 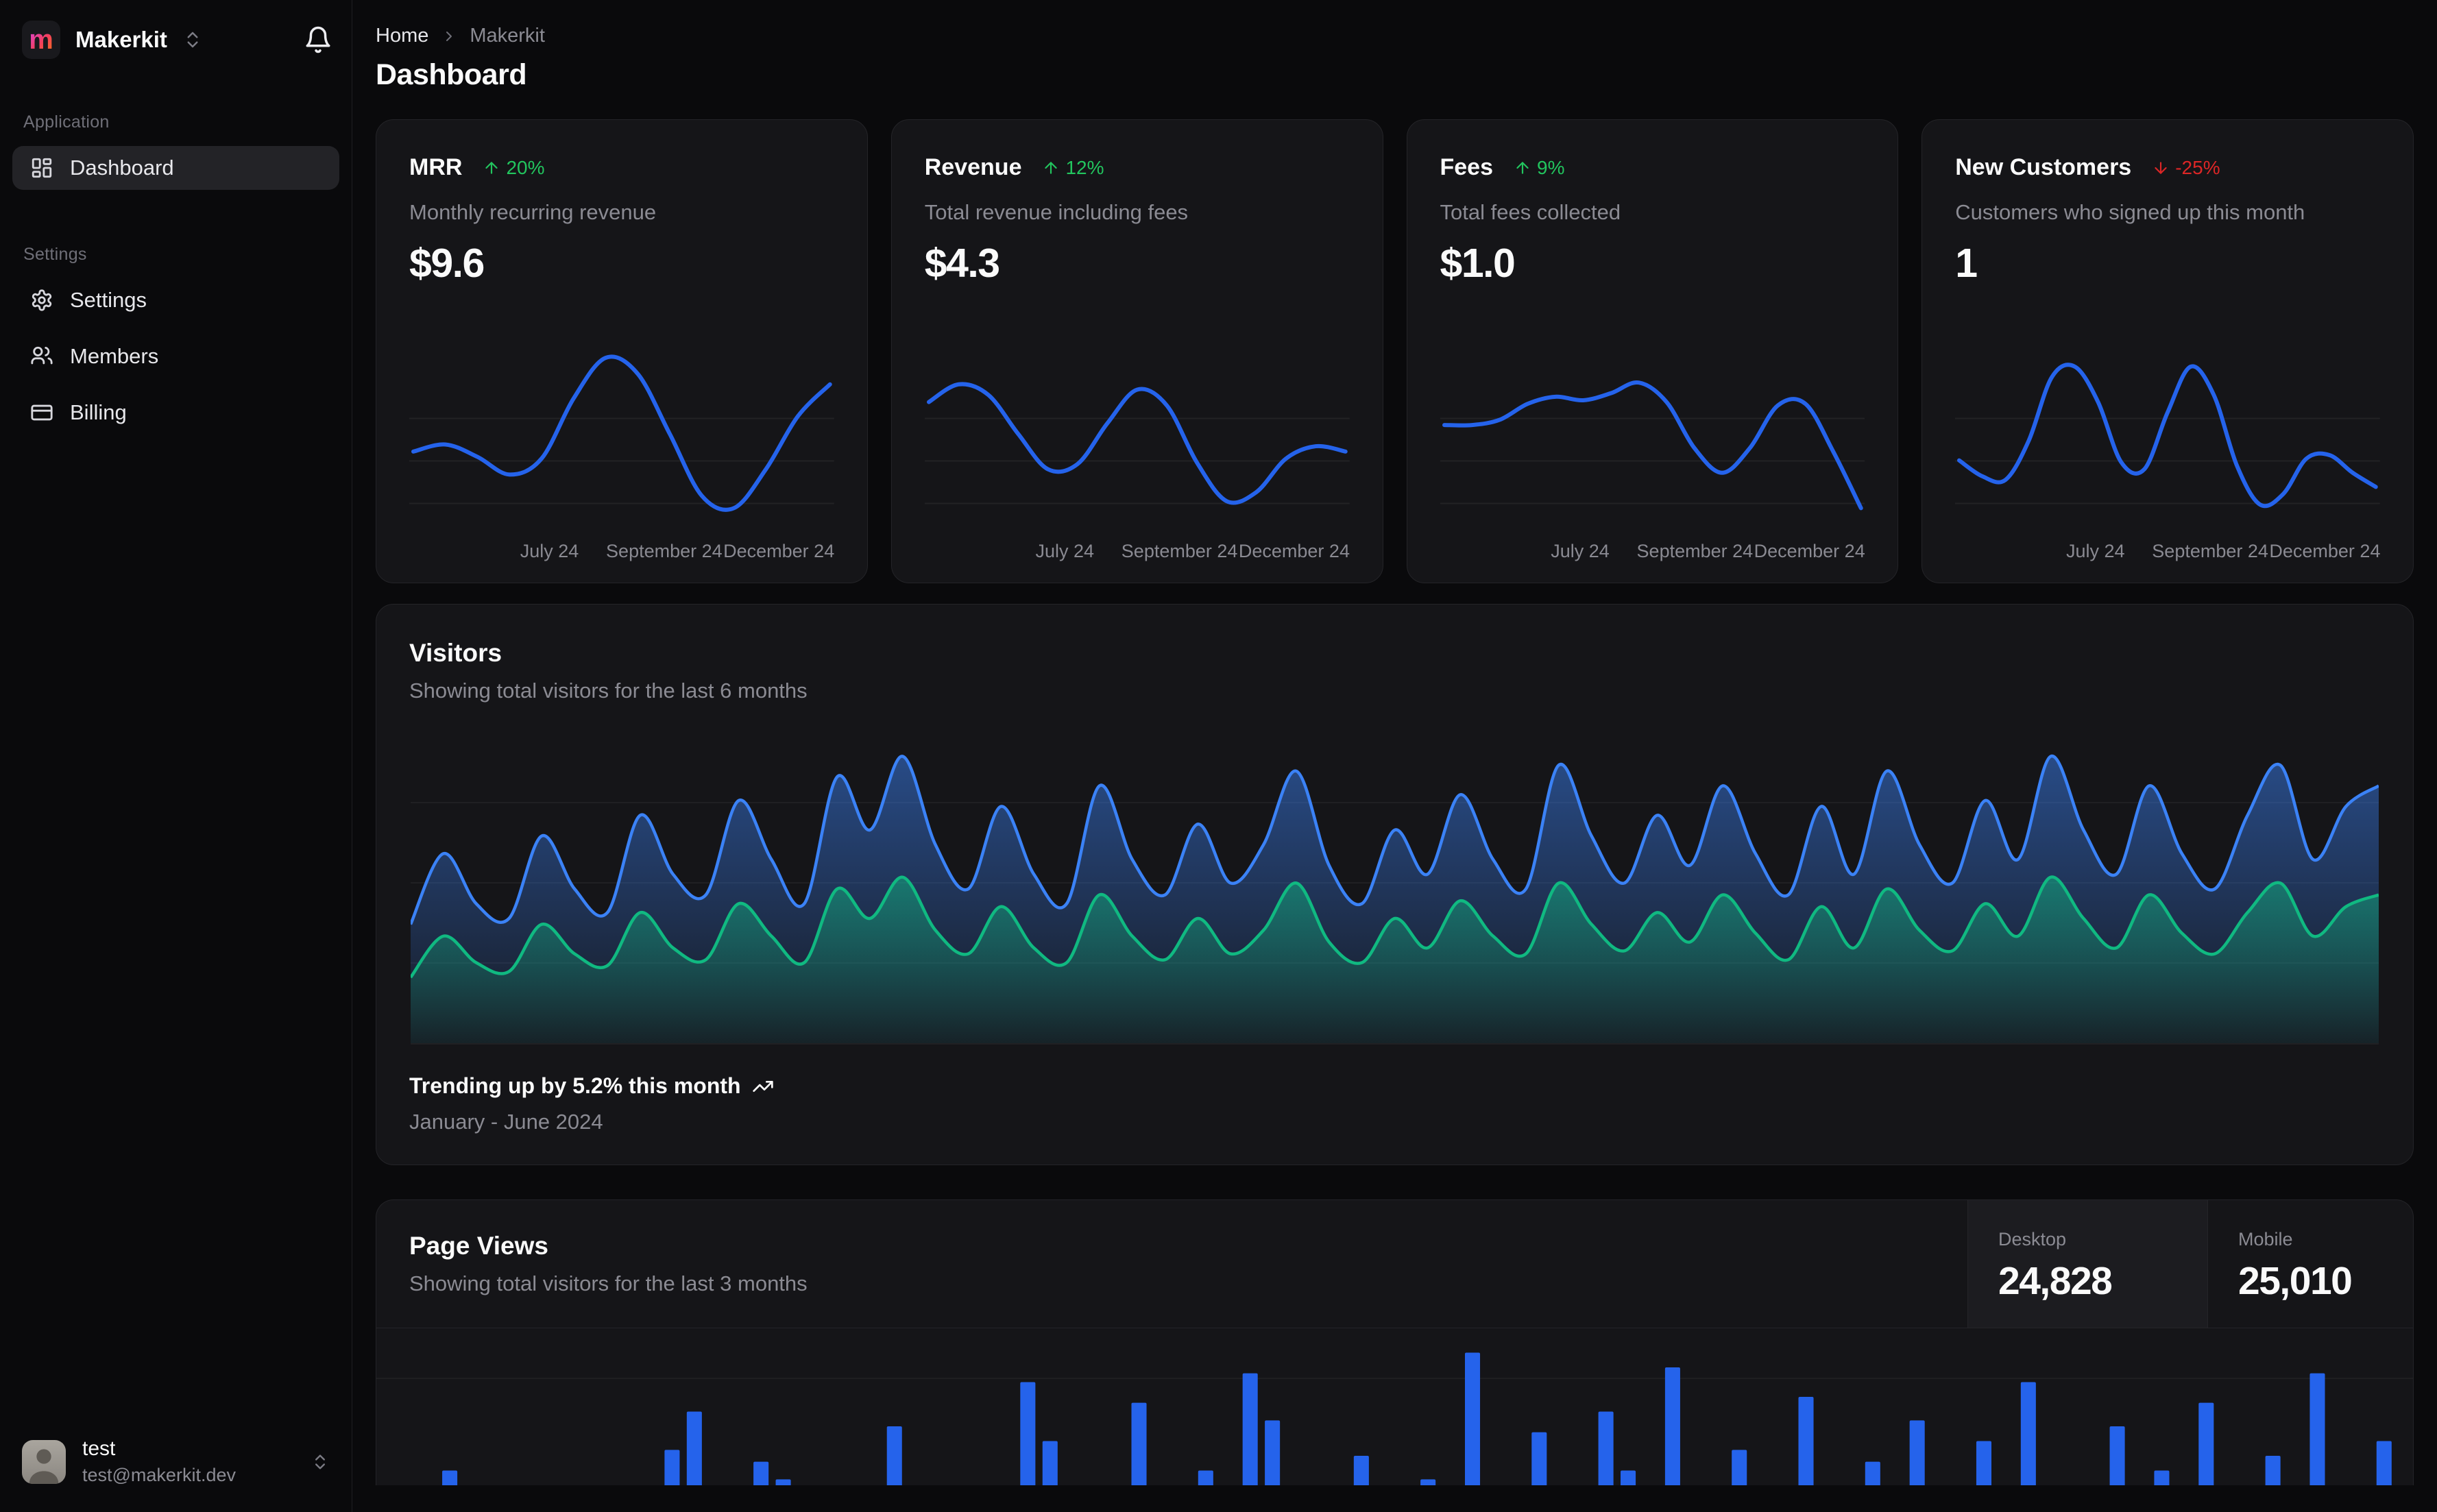 I want to click on trend-badge: -25%, so click(x=2186, y=168).